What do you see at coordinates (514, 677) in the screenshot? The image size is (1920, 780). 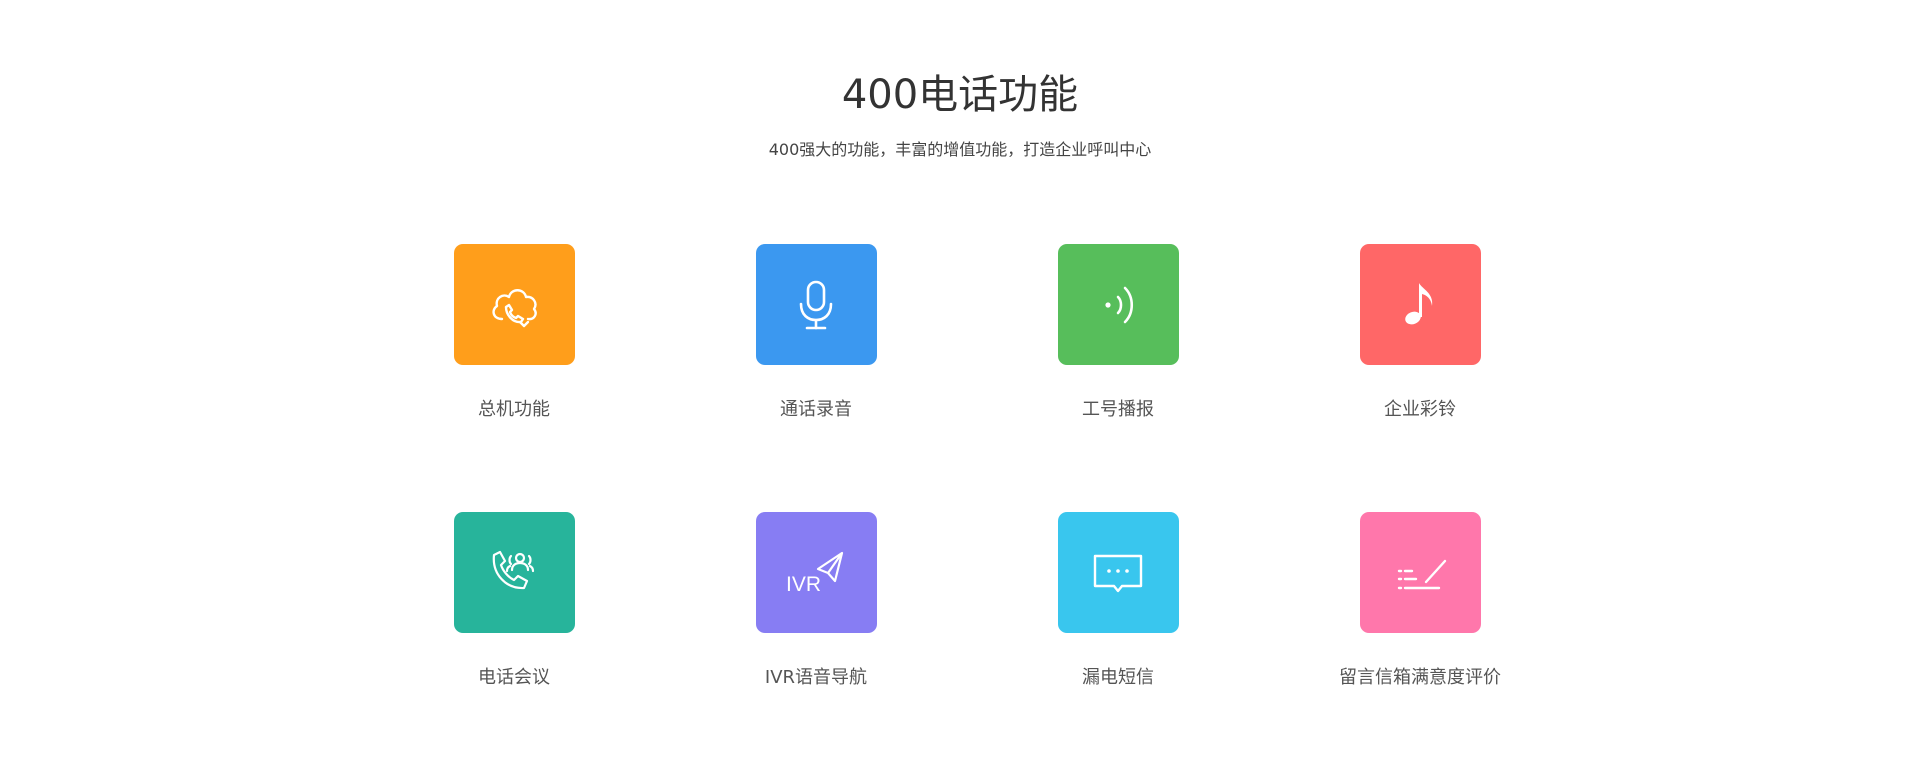 I see `feature-label: 电话会议` at bounding box center [514, 677].